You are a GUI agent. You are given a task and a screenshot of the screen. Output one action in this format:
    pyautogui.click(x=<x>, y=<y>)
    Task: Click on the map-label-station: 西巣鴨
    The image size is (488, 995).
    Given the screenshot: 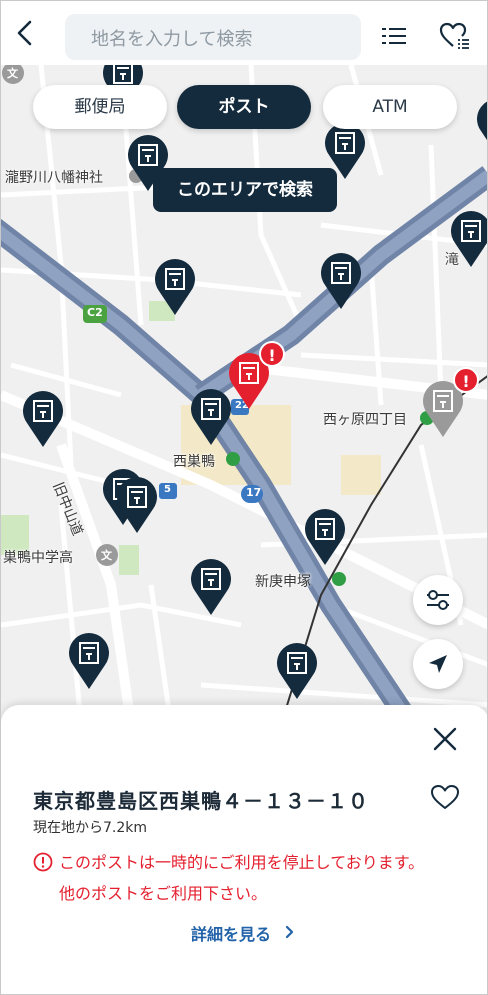 What is the action you would take?
    pyautogui.click(x=194, y=462)
    